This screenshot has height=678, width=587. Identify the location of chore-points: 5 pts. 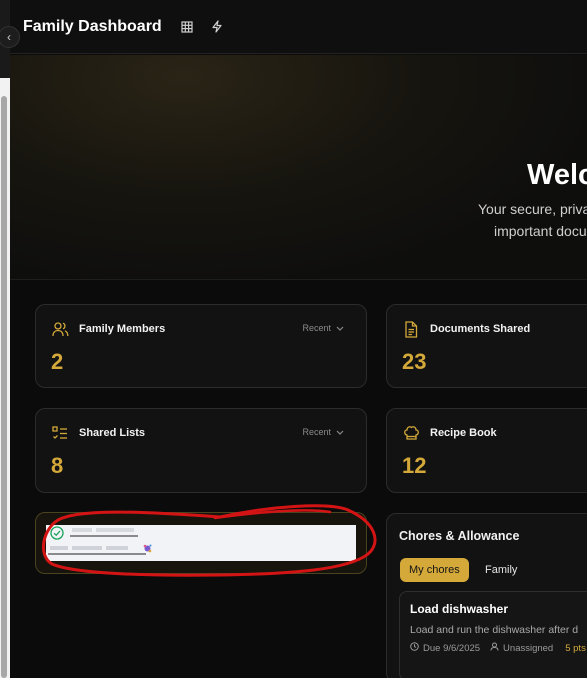
(575, 648).